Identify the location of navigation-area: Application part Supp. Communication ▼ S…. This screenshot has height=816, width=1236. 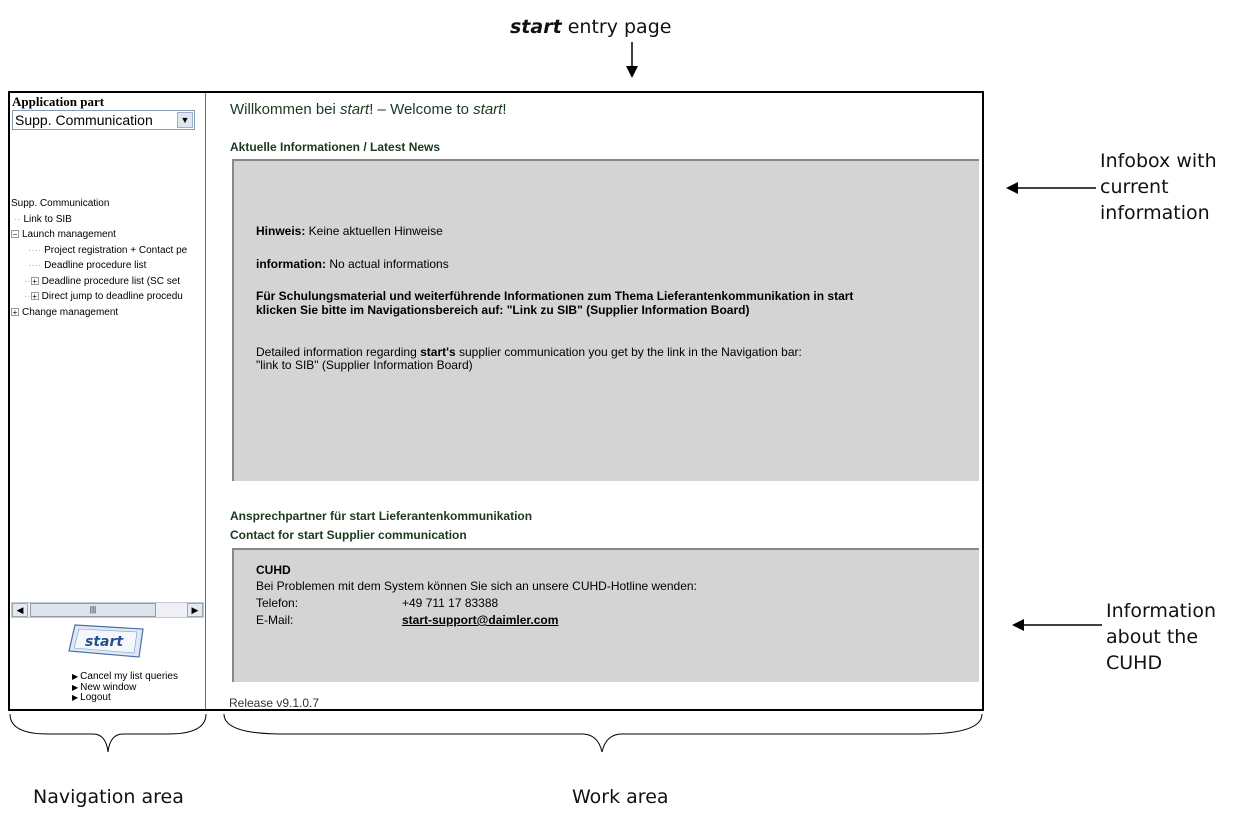
(108, 401).